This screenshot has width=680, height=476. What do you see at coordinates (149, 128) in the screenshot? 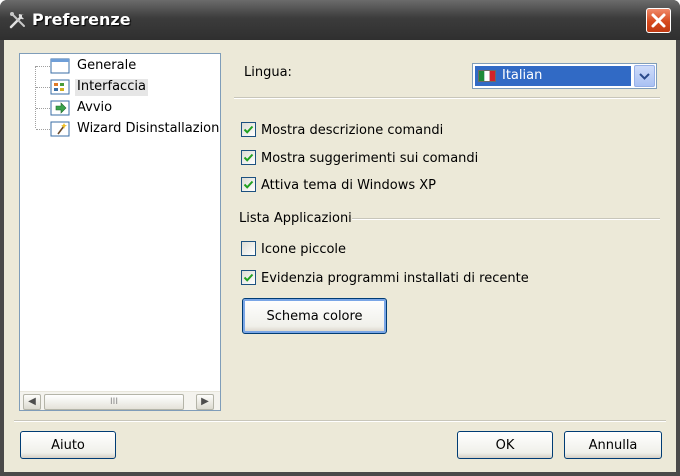
I see `tree-item-label: Wizard Disinstallazione` at bounding box center [149, 128].